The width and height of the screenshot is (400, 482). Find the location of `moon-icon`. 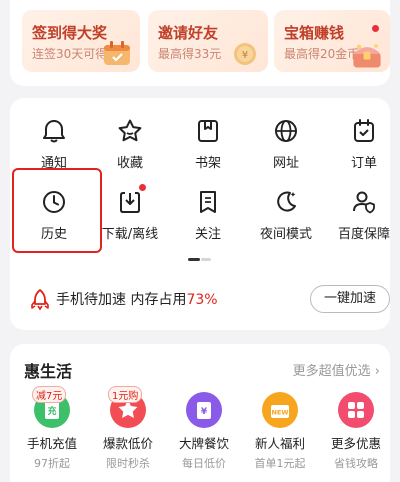

moon-icon is located at coordinates (286, 201).